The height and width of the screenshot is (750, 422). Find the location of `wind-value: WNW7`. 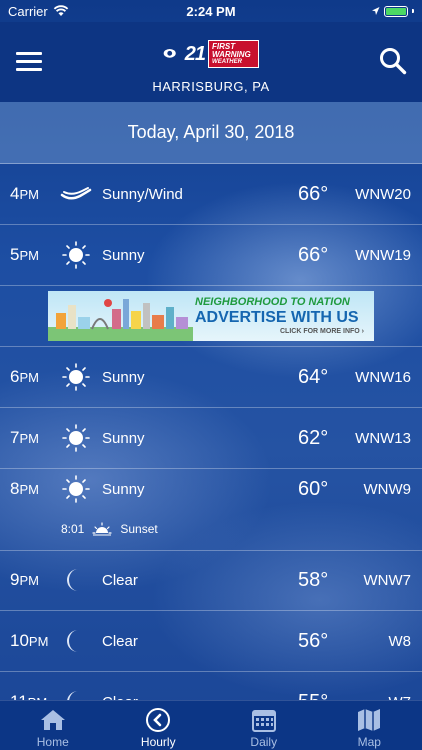

wind-value: WNW7 is located at coordinates (387, 580).